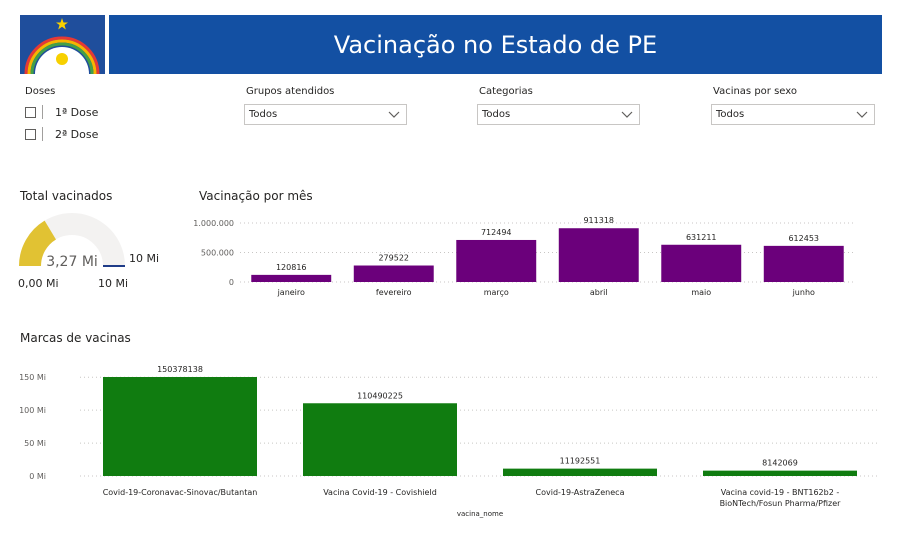 The width and height of the screenshot is (900, 560). I want to click on category-label: Vacina Covid-19 - Covishield, so click(380, 492).